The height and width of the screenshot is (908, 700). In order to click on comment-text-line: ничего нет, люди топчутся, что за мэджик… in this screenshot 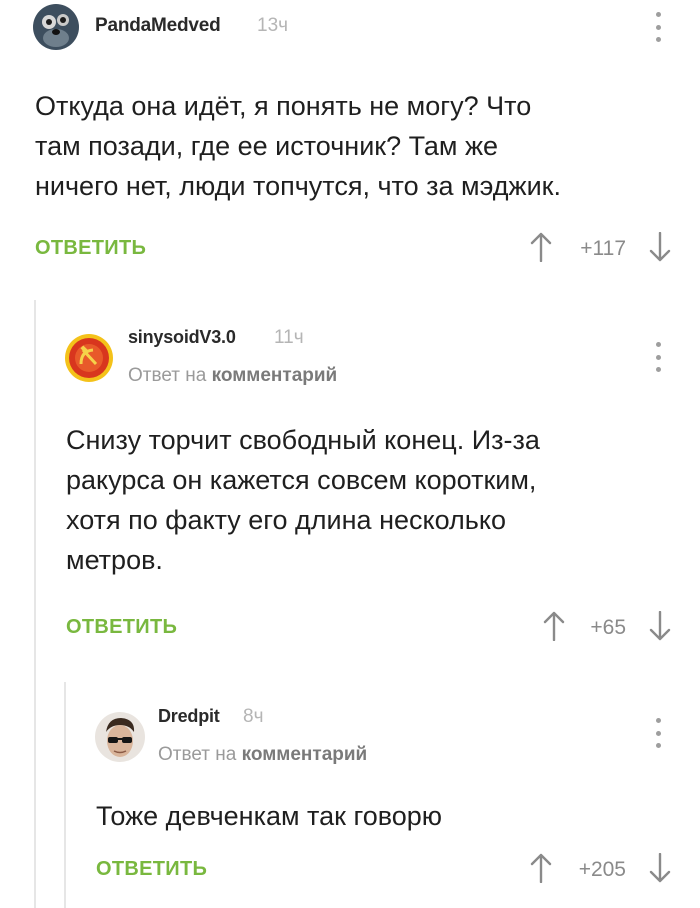, I will do `click(298, 186)`.